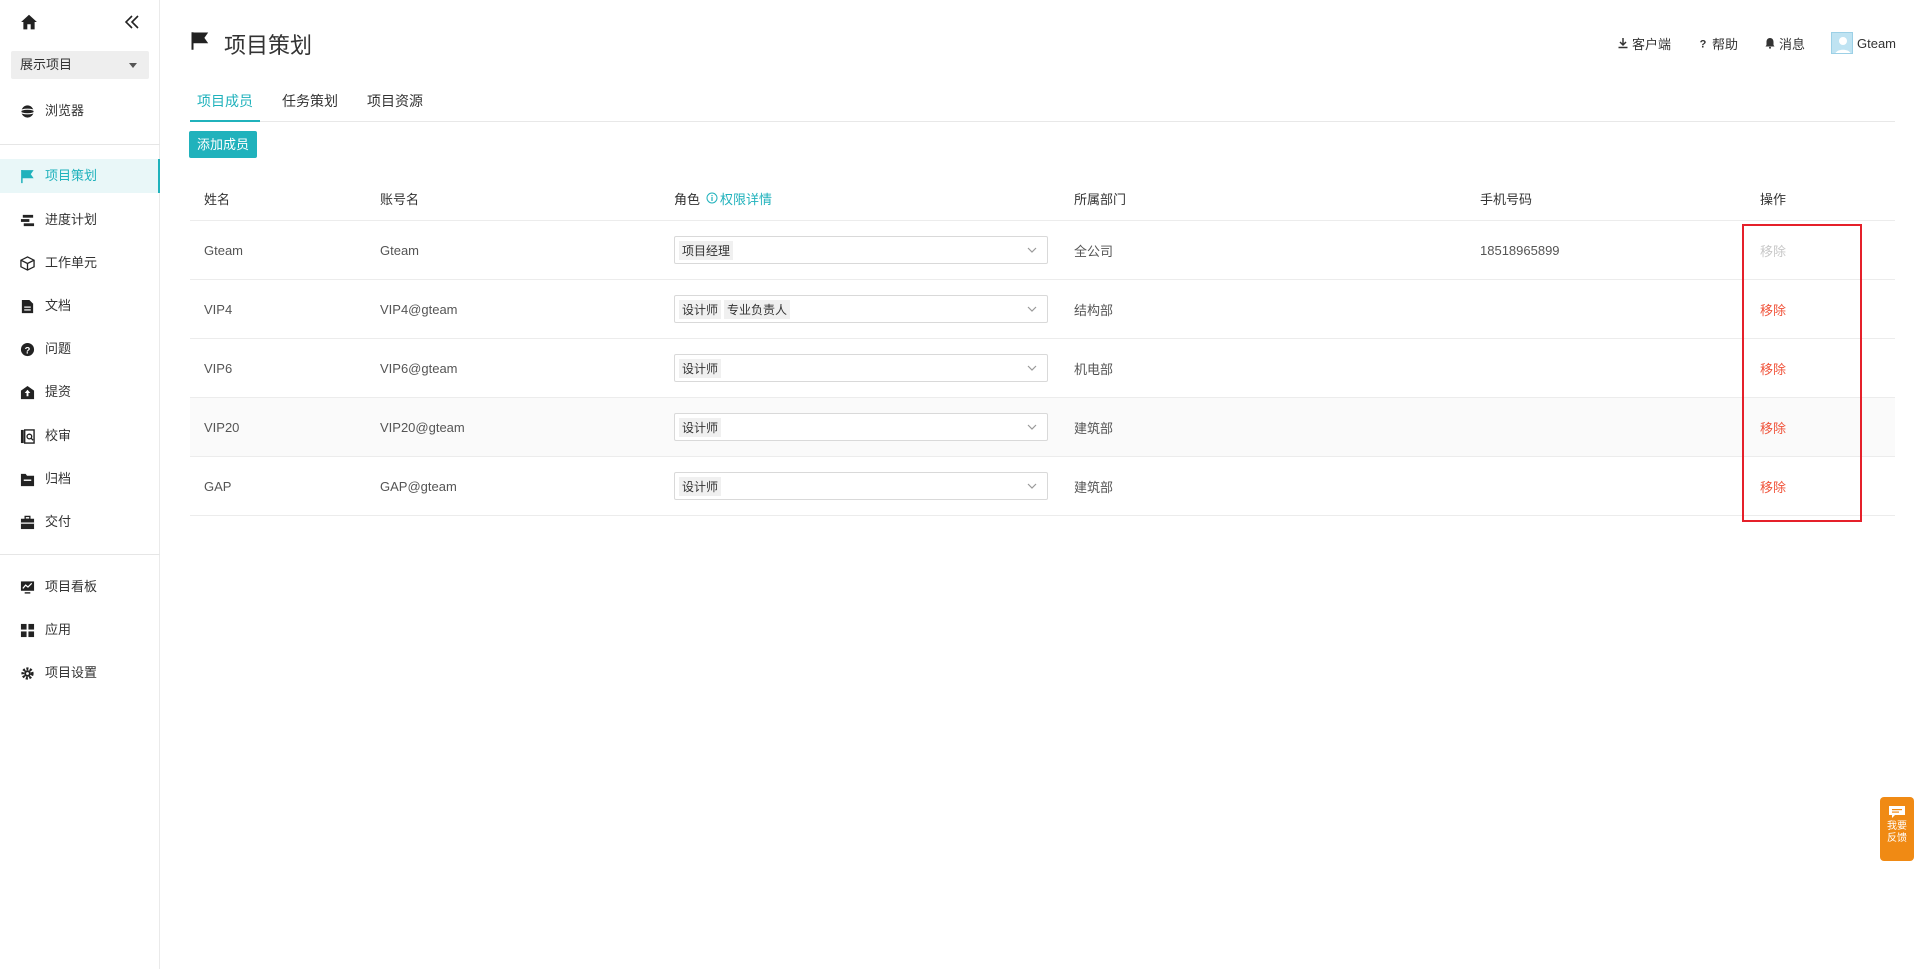 The width and height of the screenshot is (1920, 969). Describe the element at coordinates (71, 175) in the screenshot. I see `sidebar-item-label: 项目策划` at that location.